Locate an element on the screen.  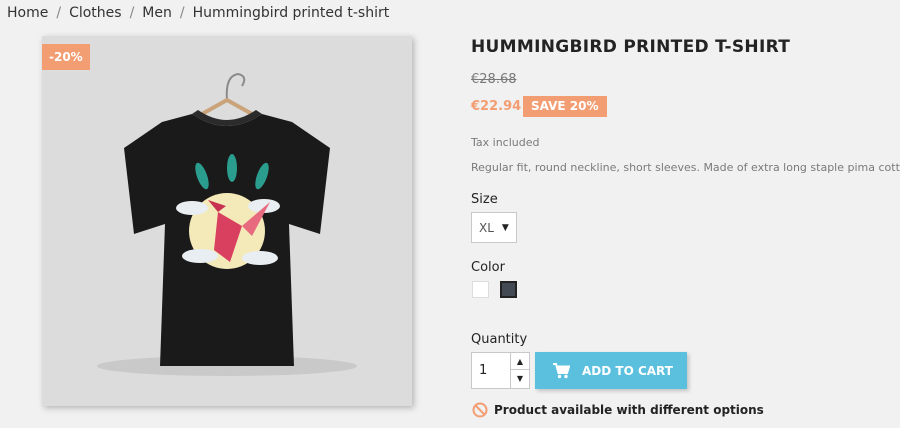
chevron-down-icon: ▼ is located at coordinates (519, 379).